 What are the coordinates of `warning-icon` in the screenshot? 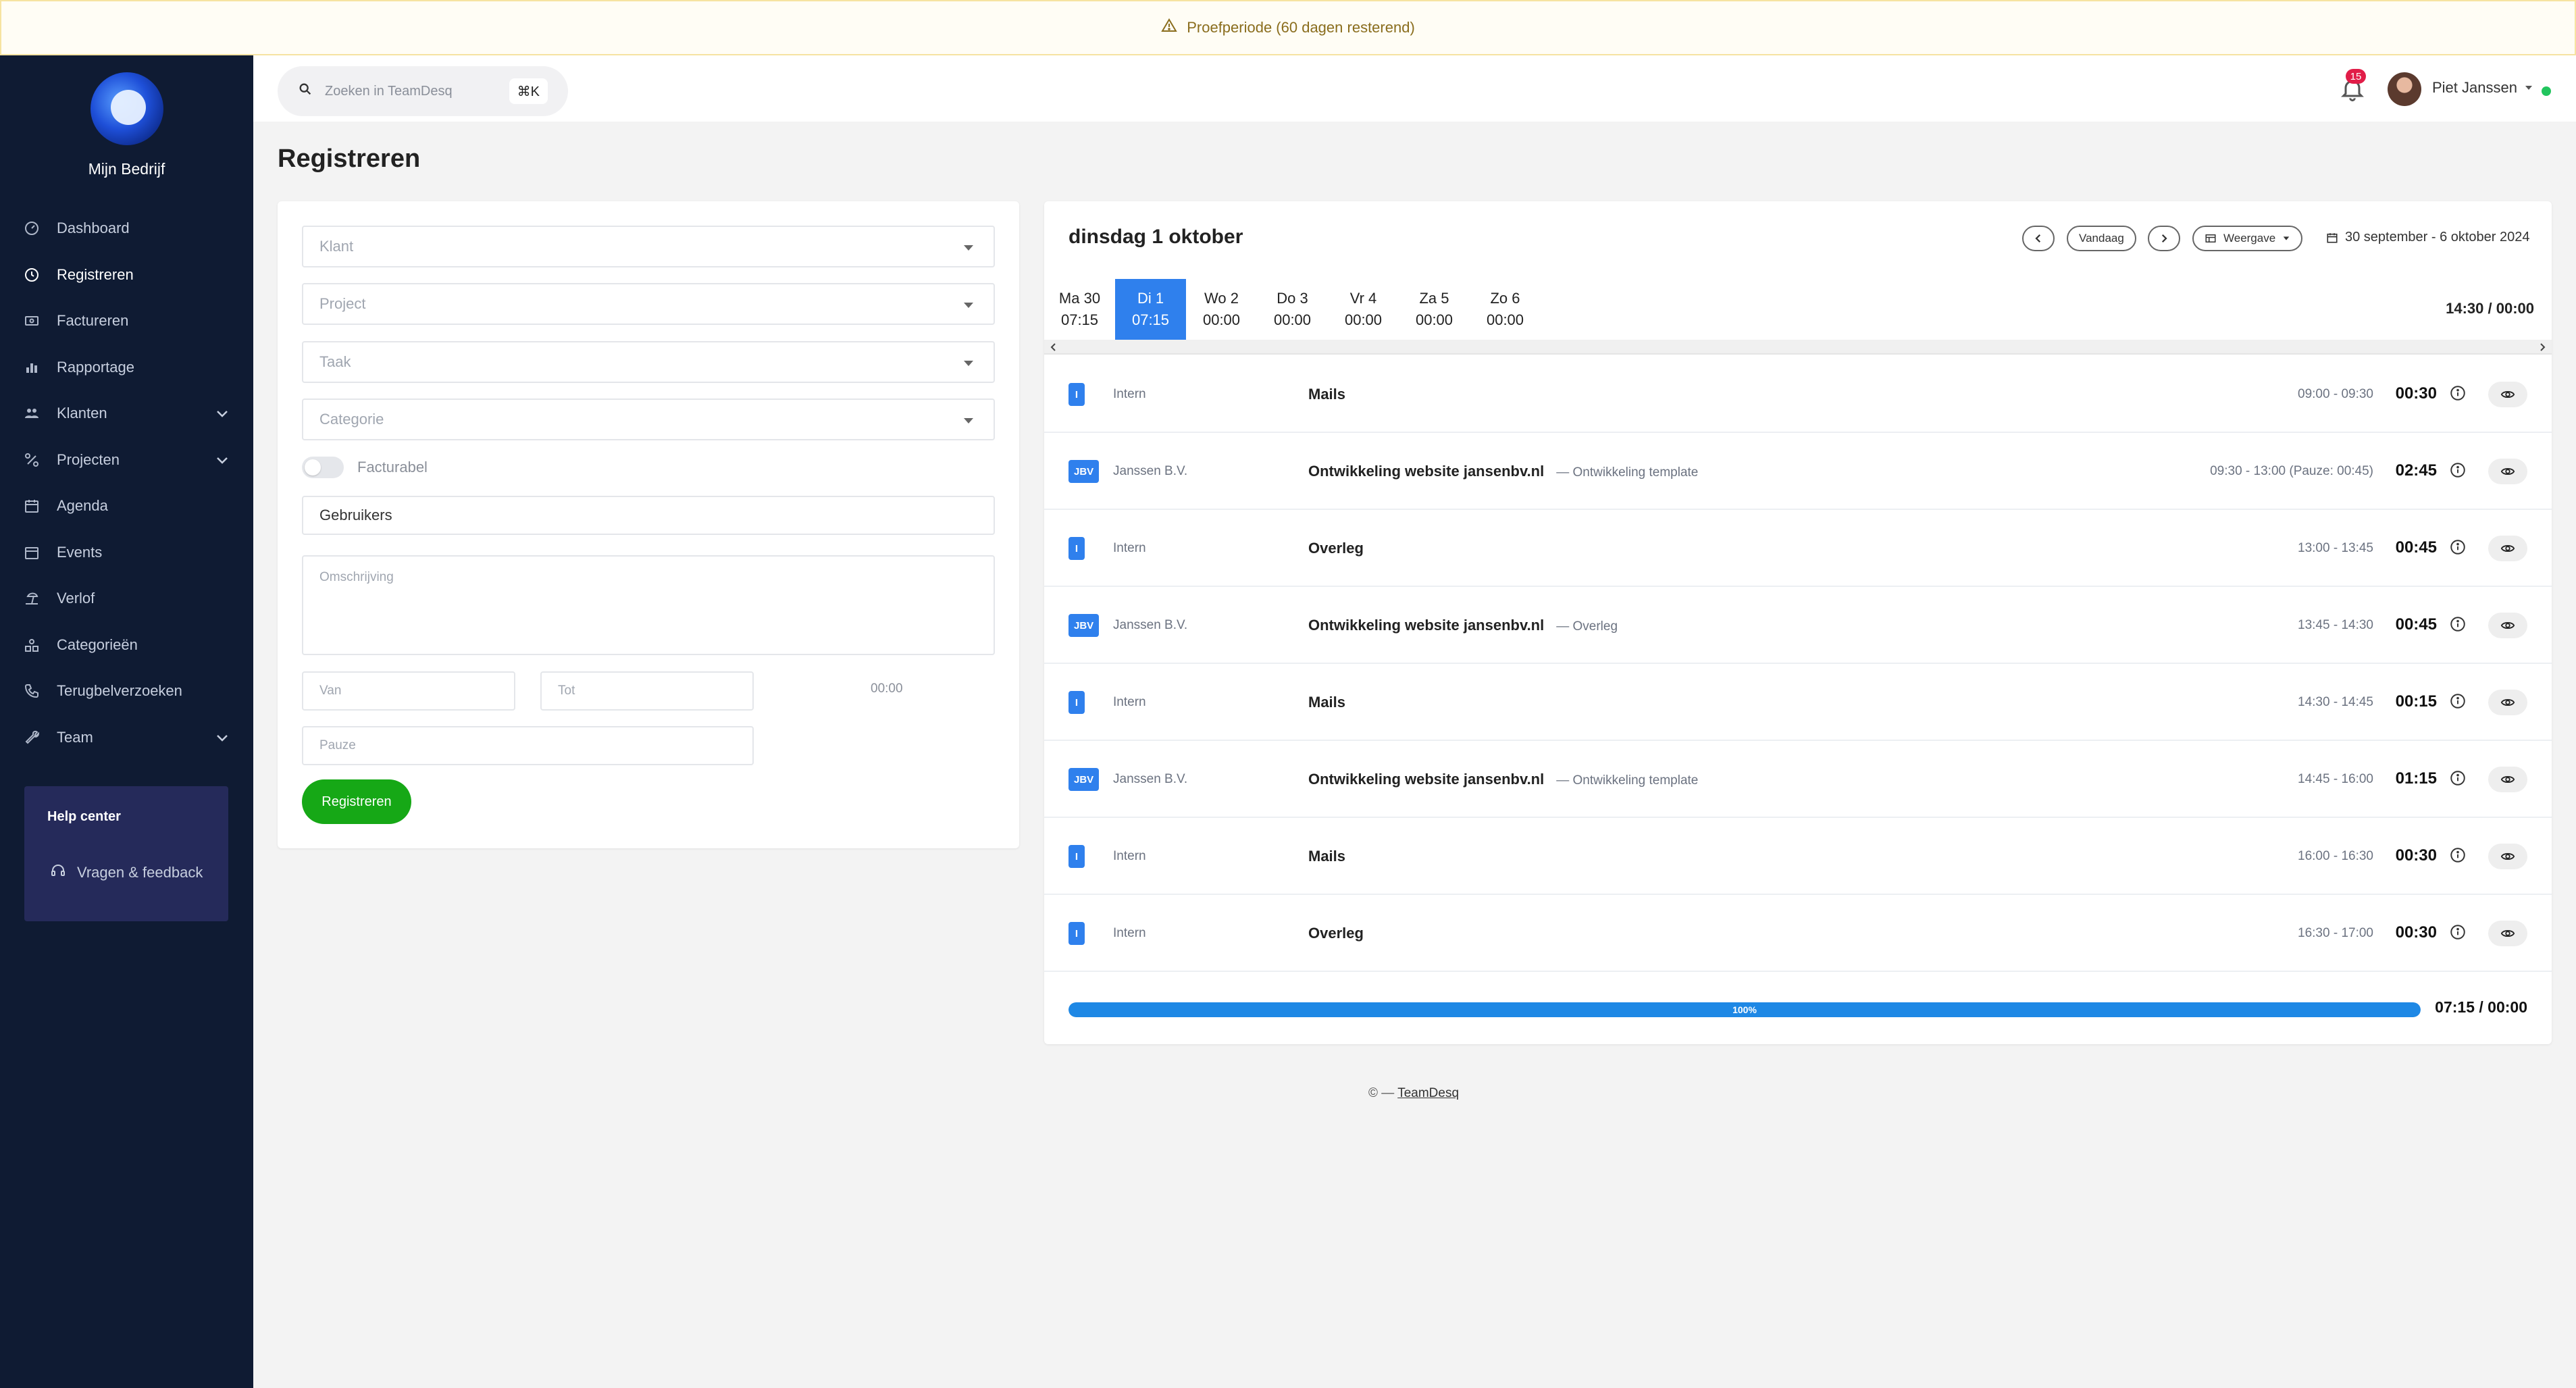 It's located at (1169, 28).